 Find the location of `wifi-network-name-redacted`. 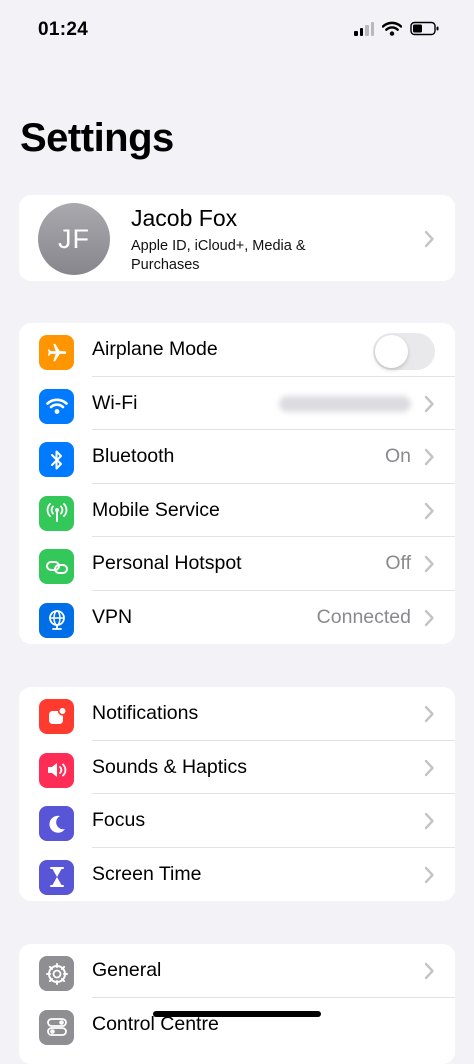

wifi-network-name-redacted is located at coordinates (345, 403).